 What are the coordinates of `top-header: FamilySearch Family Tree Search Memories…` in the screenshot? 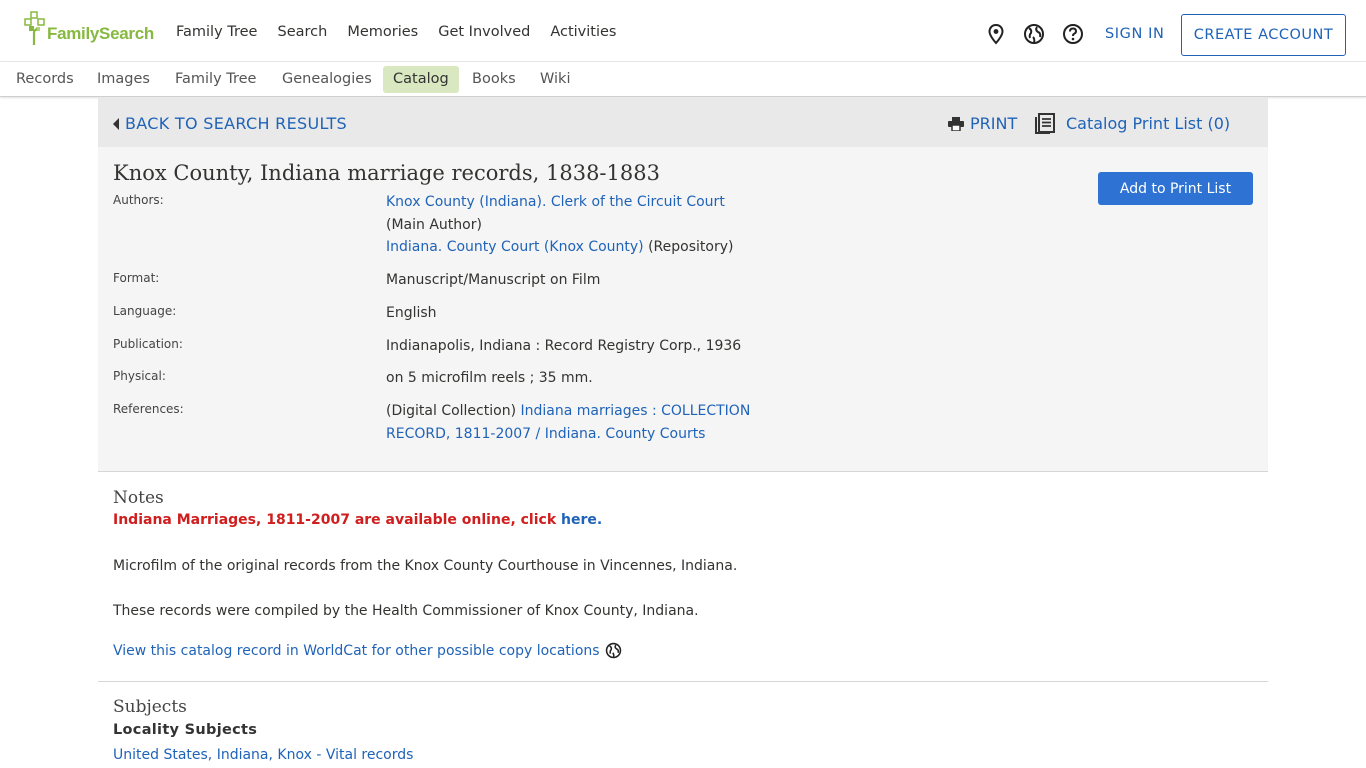 It's located at (683, 31).